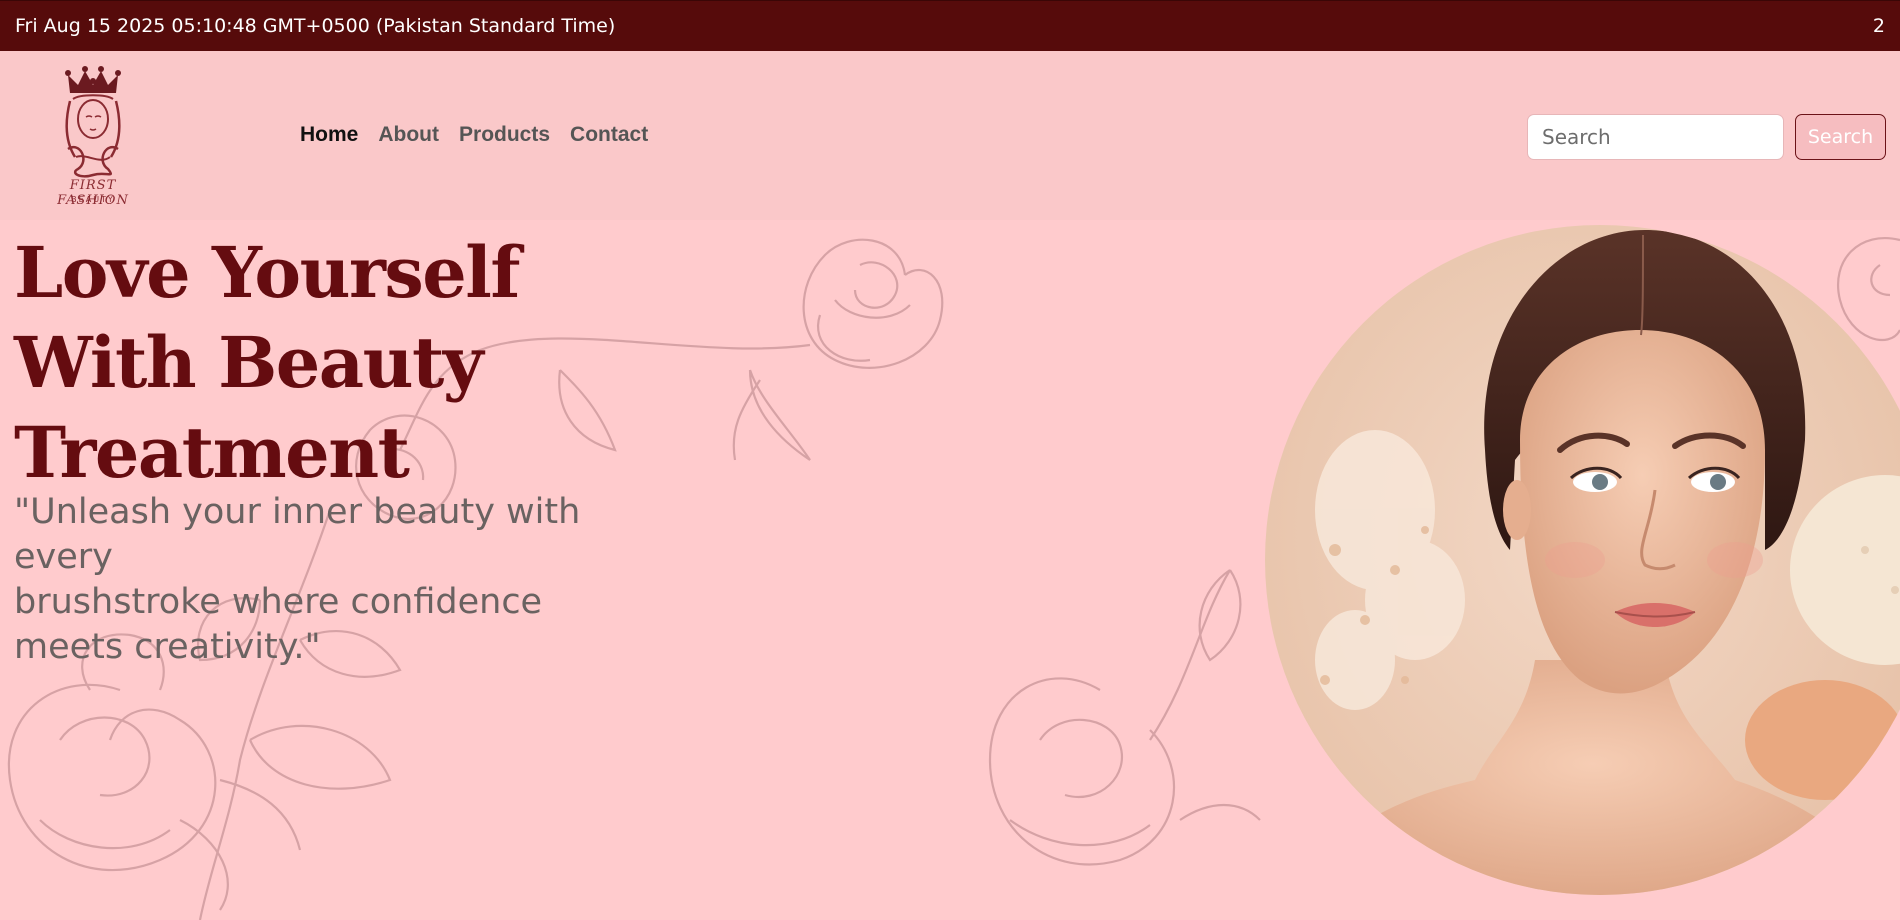 This screenshot has height=920, width=1900. What do you see at coordinates (504, 135) in the screenshot?
I see `nav-link-products: Products` at bounding box center [504, 135].